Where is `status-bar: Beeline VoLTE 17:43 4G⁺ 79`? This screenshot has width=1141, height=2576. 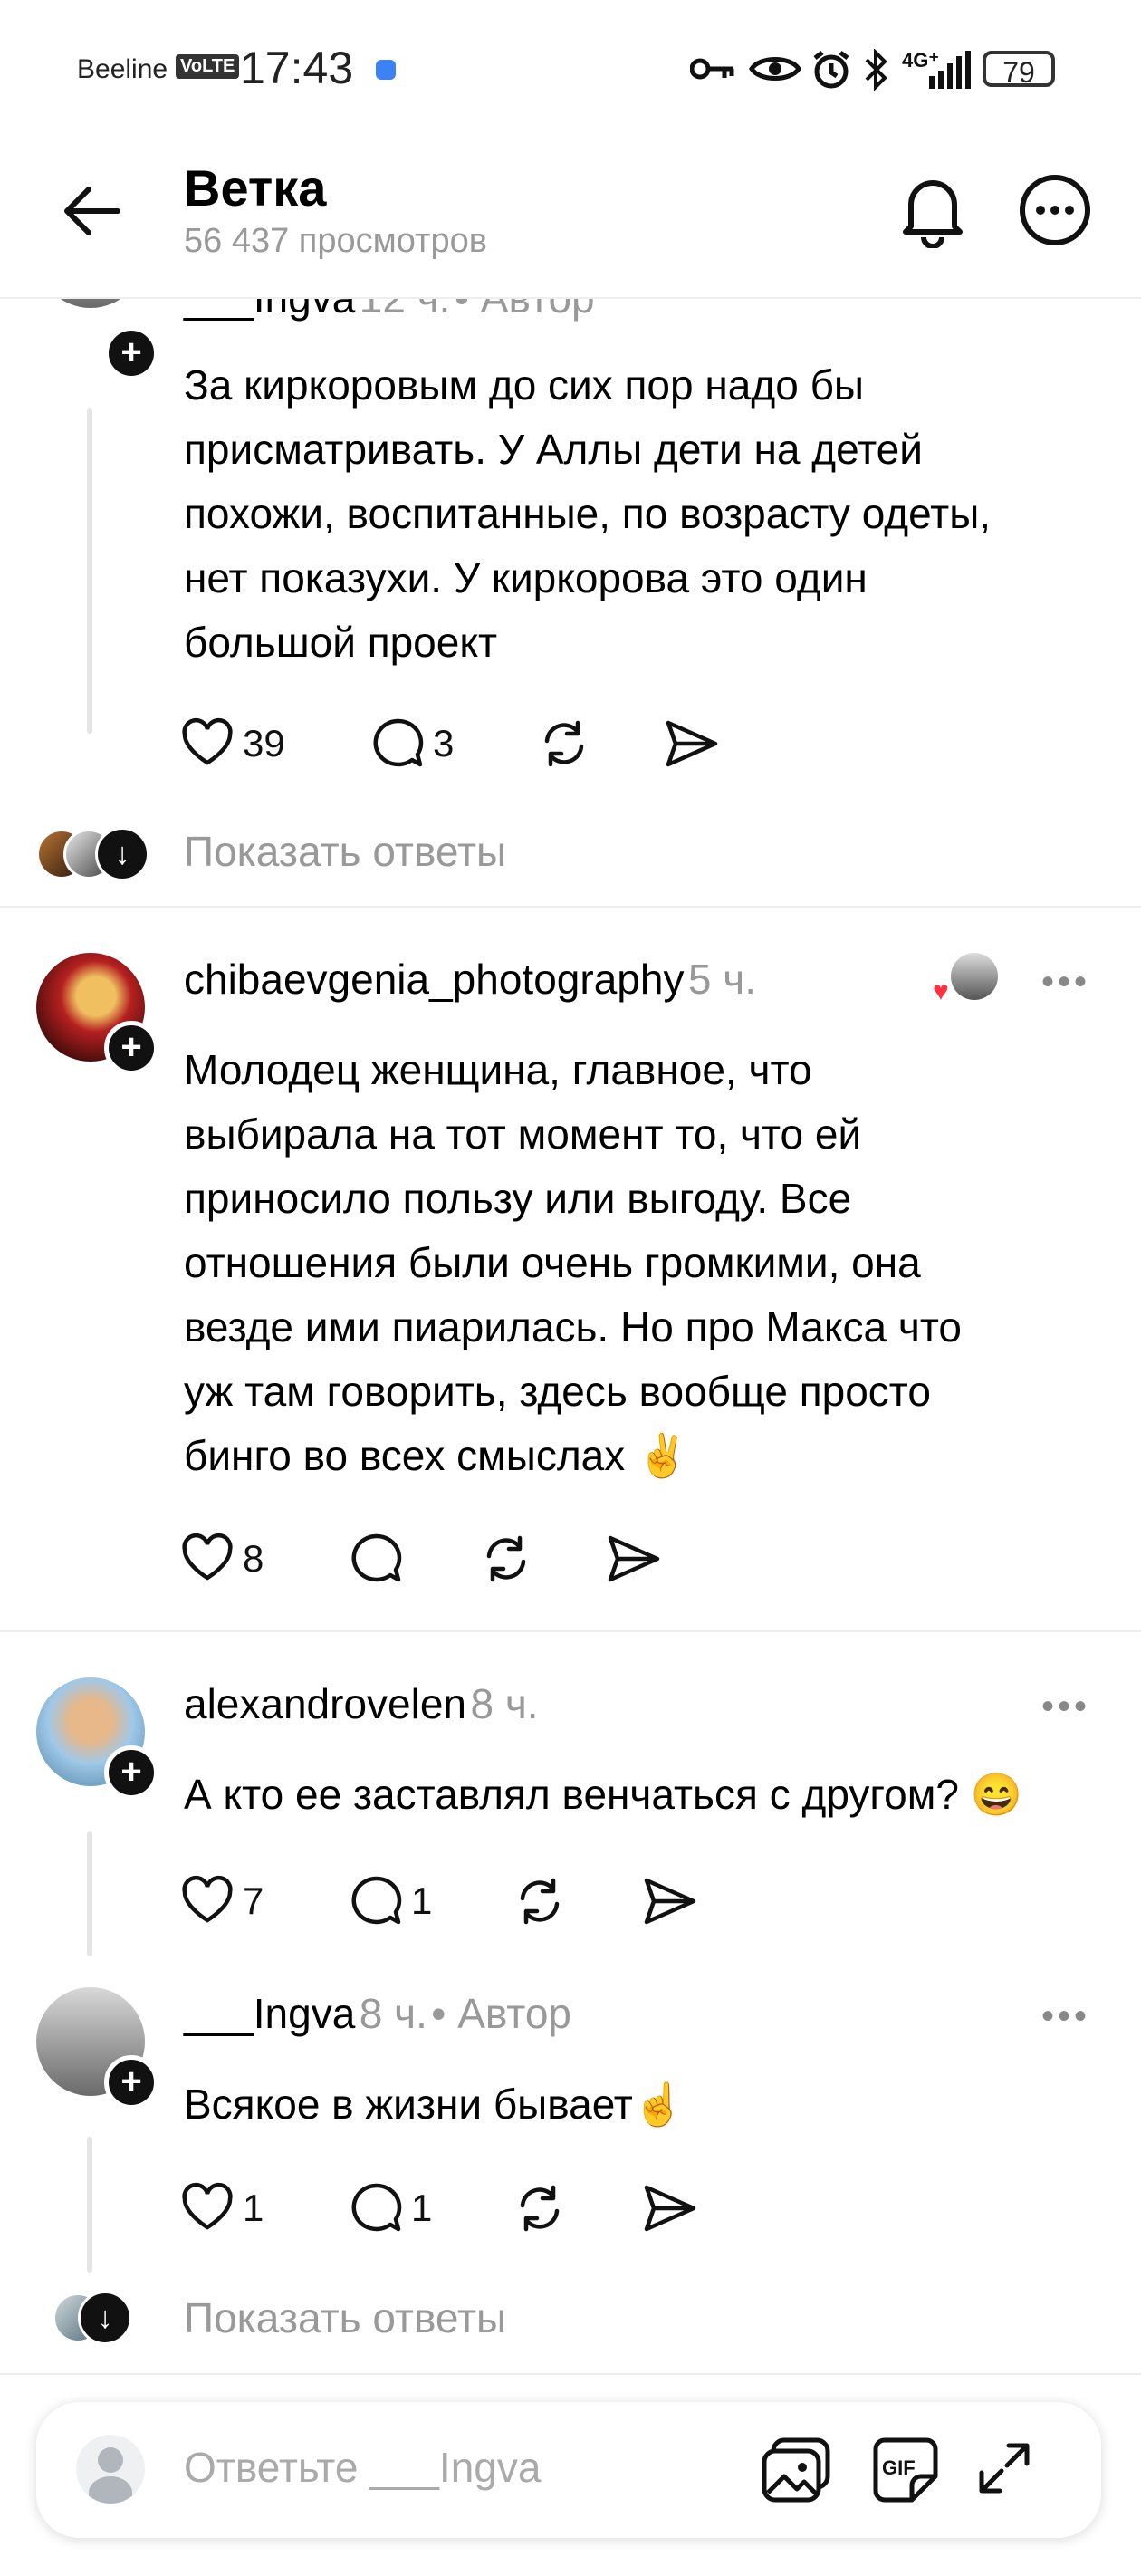 status-bar: Beeline VoLTE 17:43 4G⁺ 79 is located at coordinates (570, 68).